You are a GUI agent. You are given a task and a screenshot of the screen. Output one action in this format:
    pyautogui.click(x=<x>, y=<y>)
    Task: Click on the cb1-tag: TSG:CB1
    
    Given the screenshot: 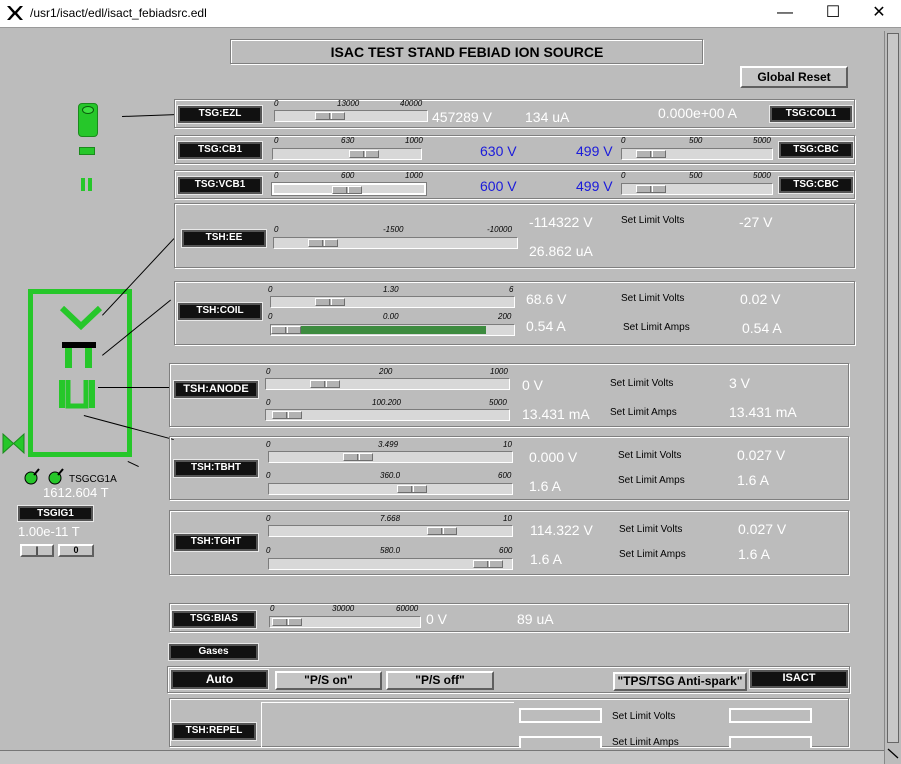 What is the action you would take?
    pyautogui.click(x=220, y=150)
    